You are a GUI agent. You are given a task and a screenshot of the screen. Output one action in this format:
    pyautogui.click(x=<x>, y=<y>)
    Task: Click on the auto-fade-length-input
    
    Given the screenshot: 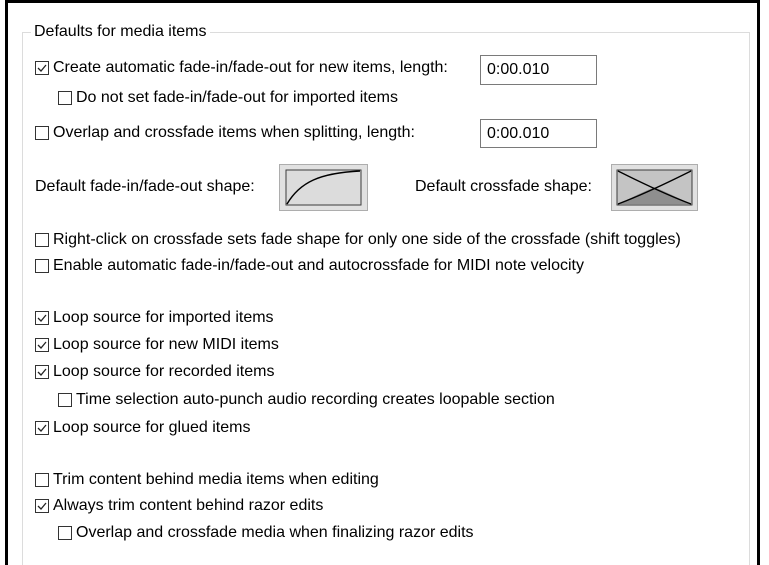 What is the action you would take?
    pyautogui.click(x=538, y=70)
    